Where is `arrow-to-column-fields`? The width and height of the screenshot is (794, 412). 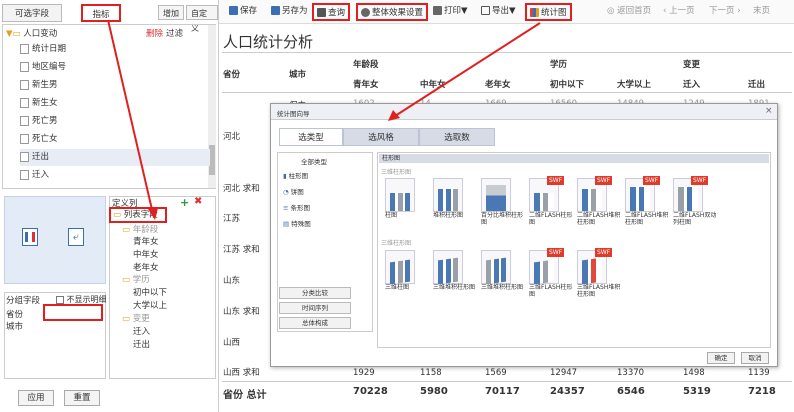 arrow-to-column-fields is located at coordinates (130, 117).